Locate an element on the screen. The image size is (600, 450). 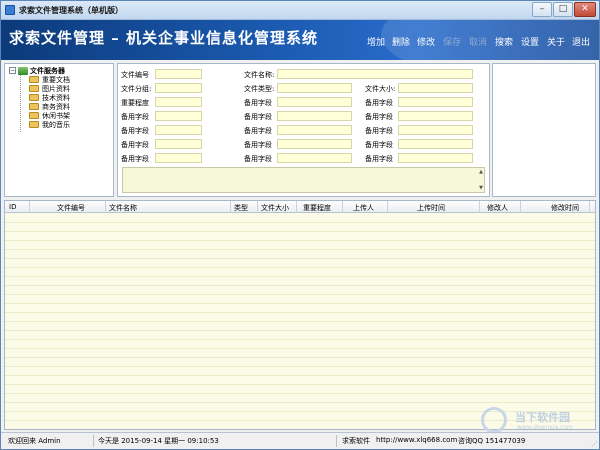
menu-settings: 设置 is located at coordinates (530, 41).